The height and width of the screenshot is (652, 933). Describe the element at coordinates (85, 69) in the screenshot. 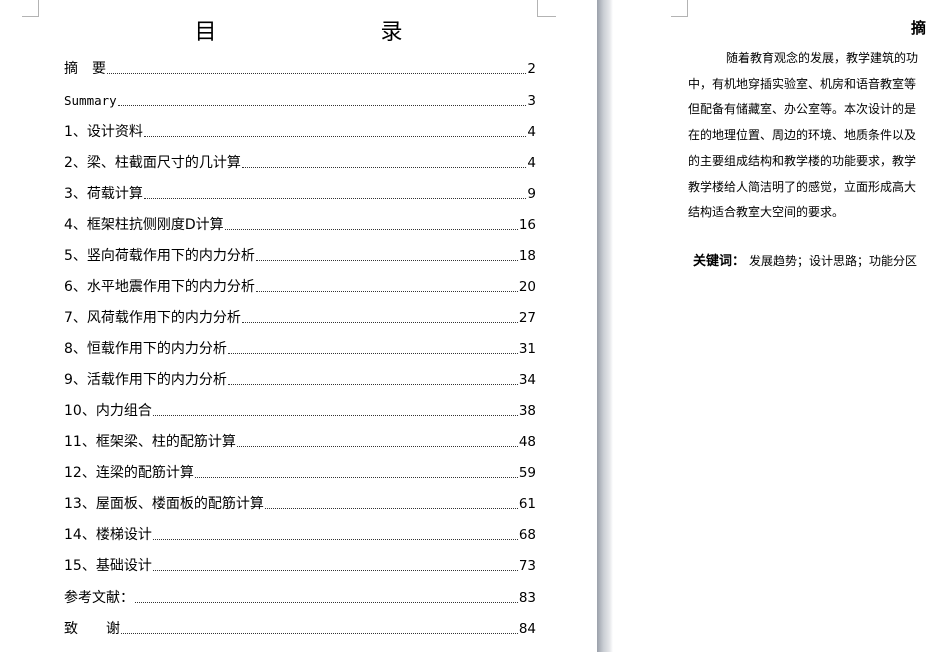

I see `toc-entry-label: 摘 要` at that location.